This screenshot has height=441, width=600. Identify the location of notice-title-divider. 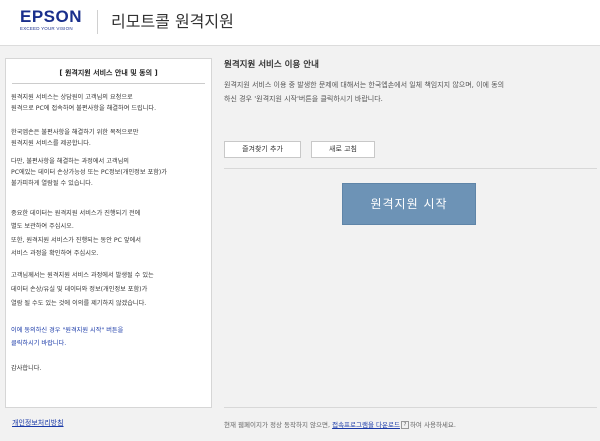
(108, 83).